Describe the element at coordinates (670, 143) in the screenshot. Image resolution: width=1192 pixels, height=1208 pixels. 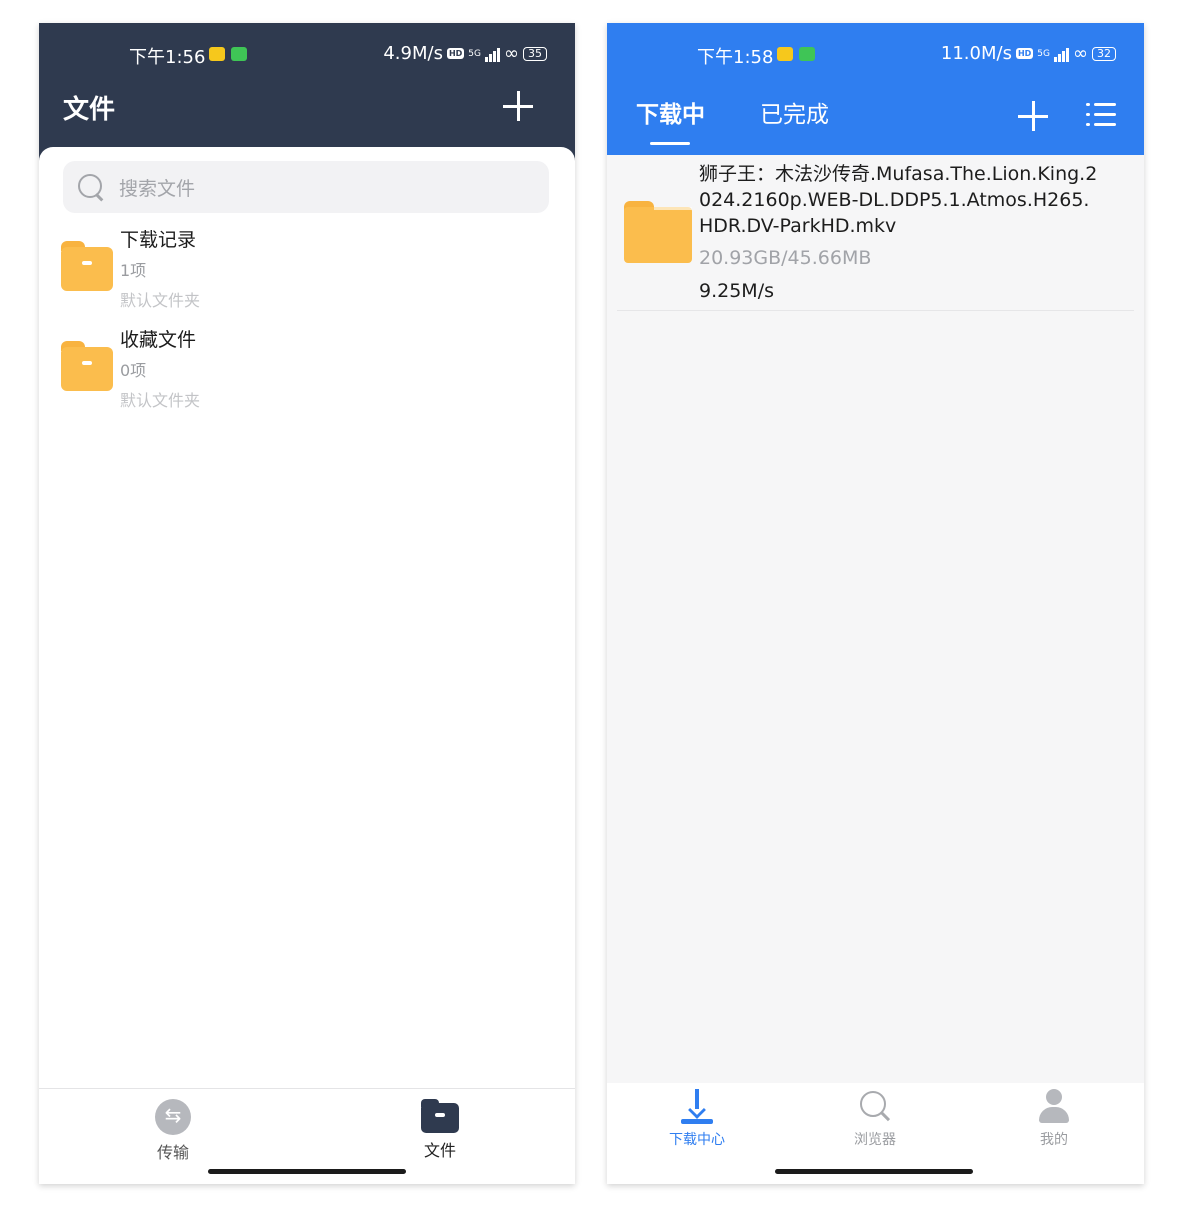
I see `active-tab-indicator` at that location.